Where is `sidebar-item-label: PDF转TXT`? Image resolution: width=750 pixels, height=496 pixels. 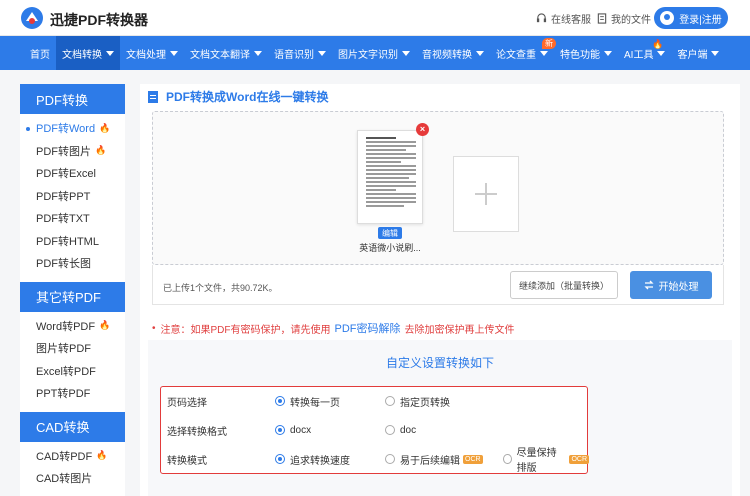
sidebar-item-label: PDF转TXT is located at coordinates (63, 219).